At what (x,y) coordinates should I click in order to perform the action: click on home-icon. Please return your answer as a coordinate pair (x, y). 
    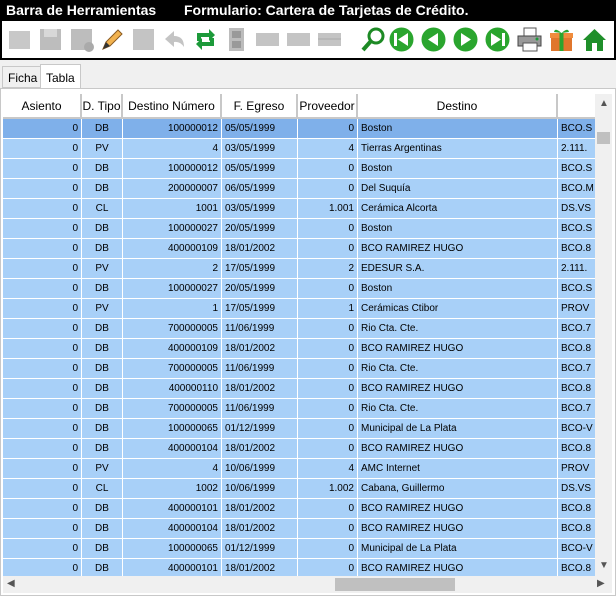
    Looking at the image, I should click on (594, 39).